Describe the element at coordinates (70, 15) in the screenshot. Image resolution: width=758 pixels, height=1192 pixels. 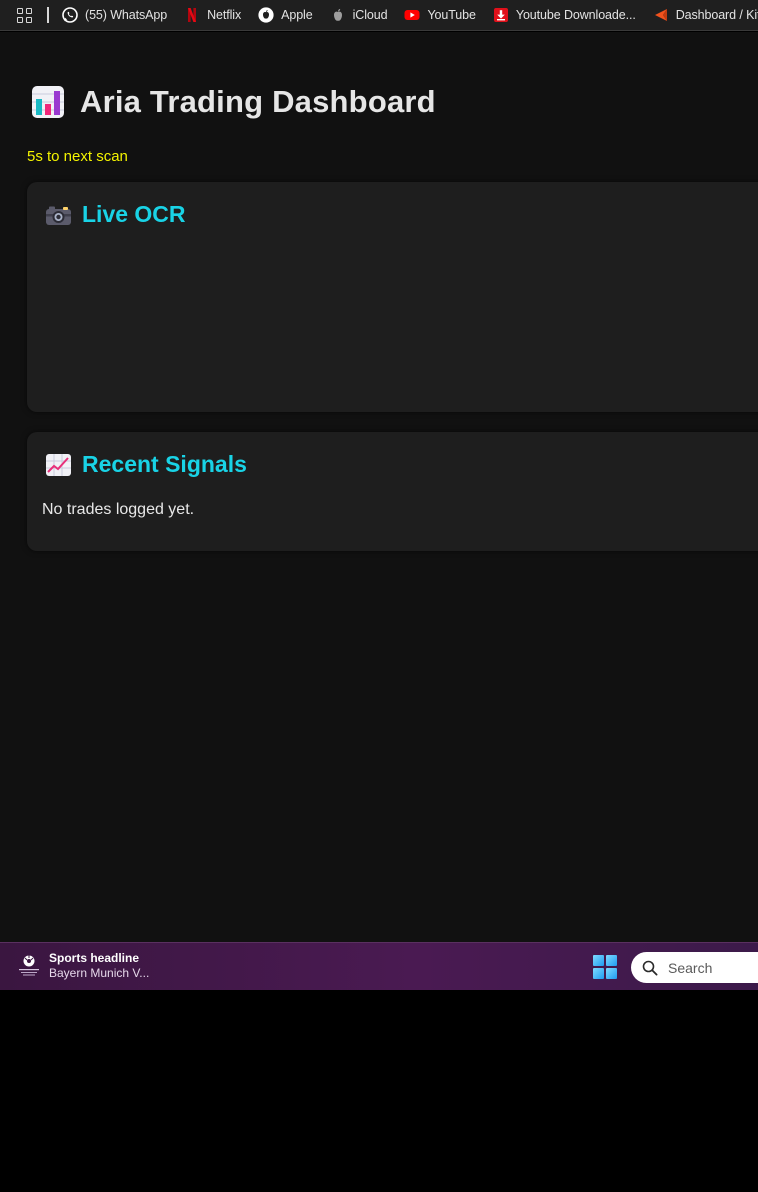
I see `whatsapp-icon` at that location.